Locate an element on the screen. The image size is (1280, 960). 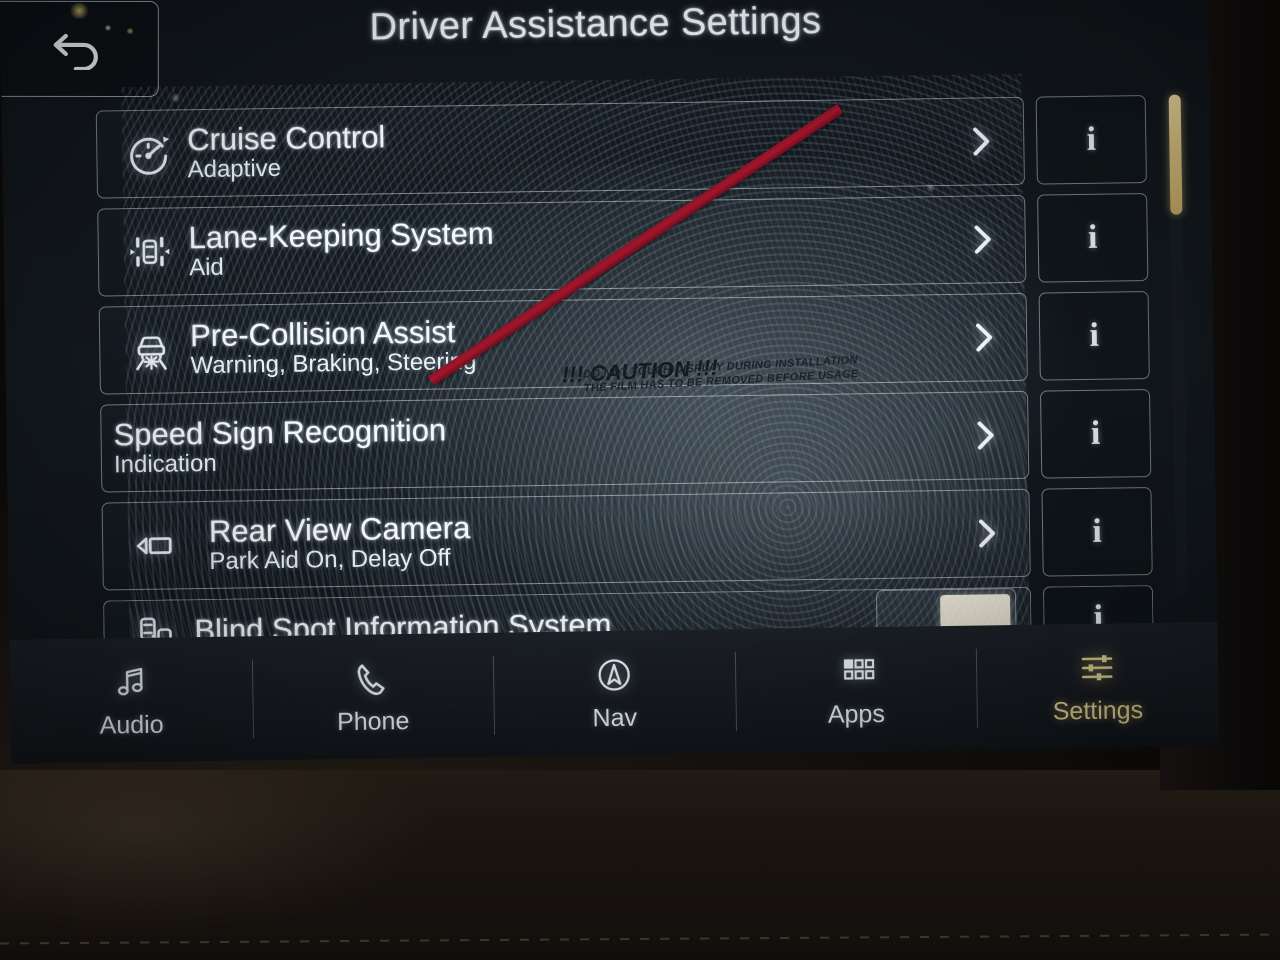
nav-label: Nav is located at coordinates (615, 718).